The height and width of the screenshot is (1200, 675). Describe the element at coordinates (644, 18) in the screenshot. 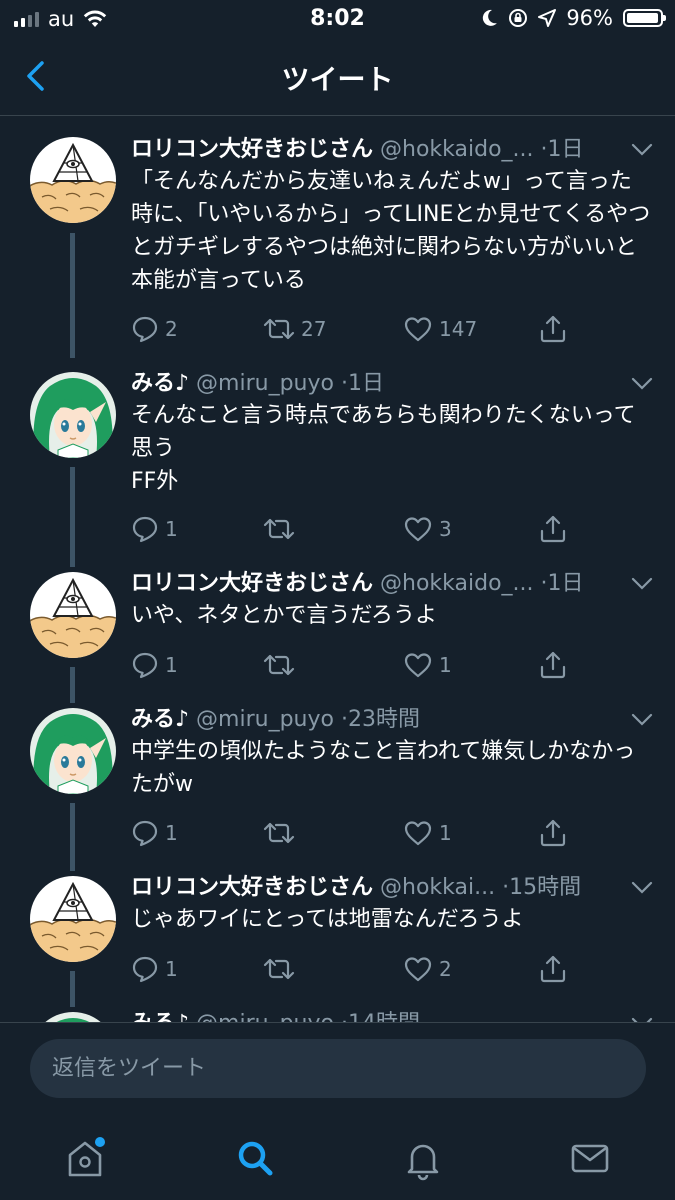

I see `battery-icon` at that location.